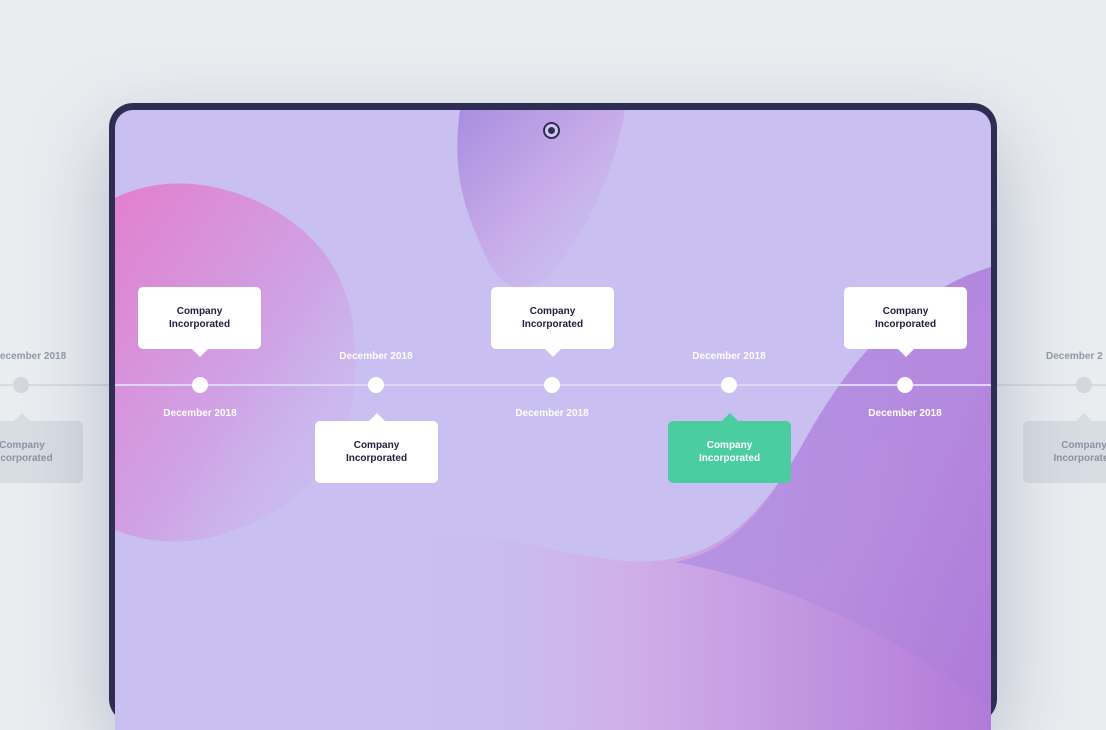  Describe the element at coordinates (376, 356) in the screenshot. I see `event-date-2: December 2018` at that location.